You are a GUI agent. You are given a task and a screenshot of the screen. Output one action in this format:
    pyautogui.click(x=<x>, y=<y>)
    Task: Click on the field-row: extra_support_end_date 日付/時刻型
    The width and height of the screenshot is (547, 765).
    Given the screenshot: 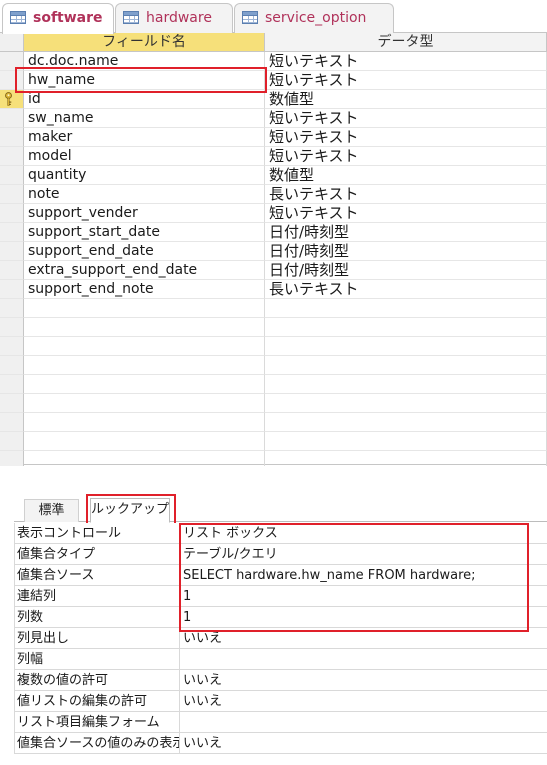 What is the action you would take?
    pyautogui.click(x=273, y=270)
    